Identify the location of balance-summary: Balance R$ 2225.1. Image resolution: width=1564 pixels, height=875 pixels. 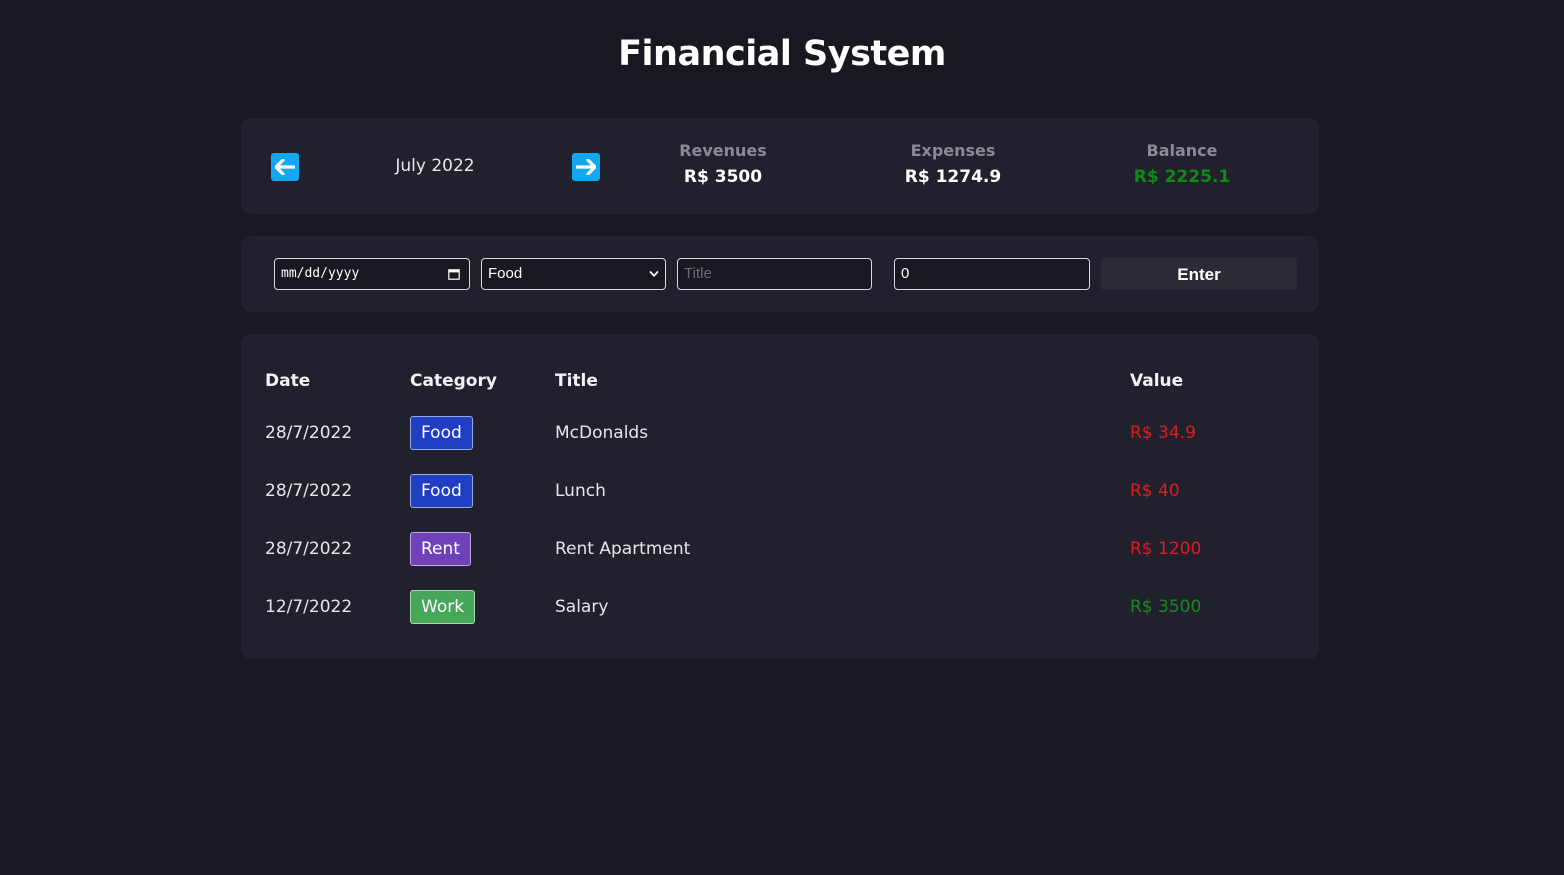
(1182, 164).